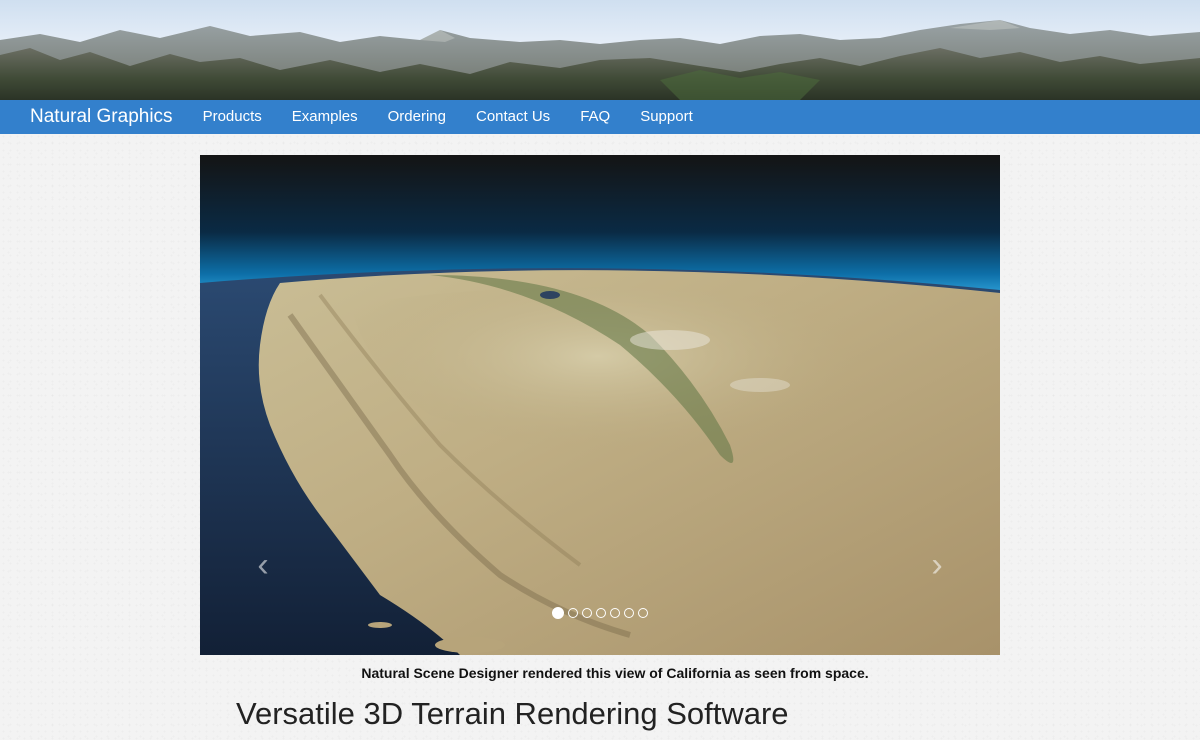 This screenshot has width=1200, height=740. Describe the element at coordinates (232, 117) in the screenshot. I see `nav-item-products: Products` at that location.